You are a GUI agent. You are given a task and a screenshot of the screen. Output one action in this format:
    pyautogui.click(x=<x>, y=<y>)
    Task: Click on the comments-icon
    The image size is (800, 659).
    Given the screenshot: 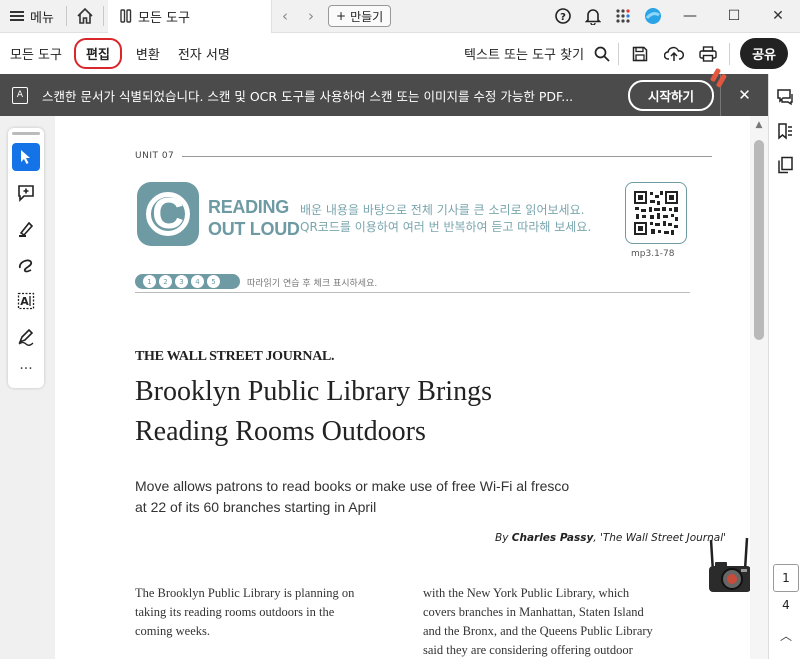 What is the action you would take?
    pyautogui.click(x=784, y=97)
    